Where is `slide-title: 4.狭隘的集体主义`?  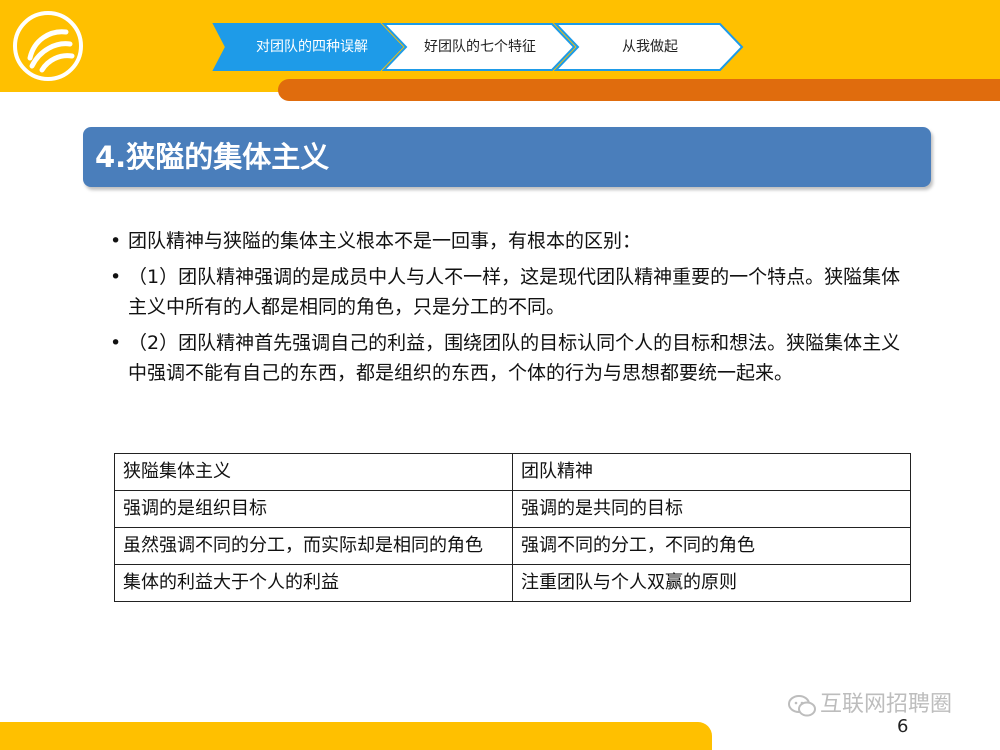
slide-title: 4.狭隘的集体主义 is located at coordinates (212, 157).